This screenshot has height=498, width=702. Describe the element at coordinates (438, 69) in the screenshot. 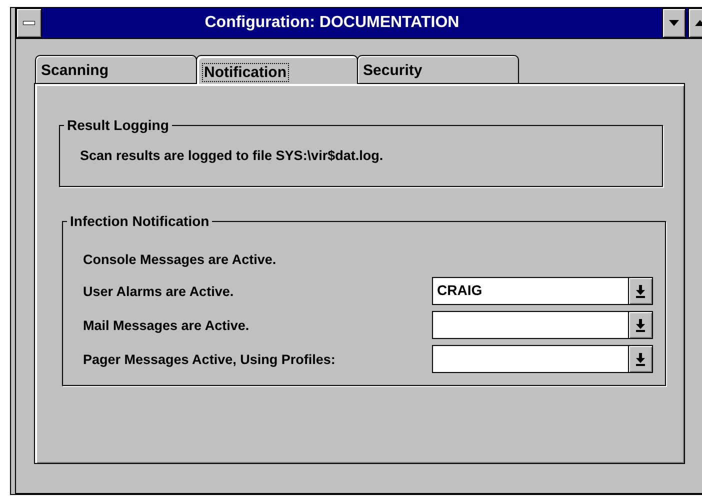

I see `tab: Security` at that location.